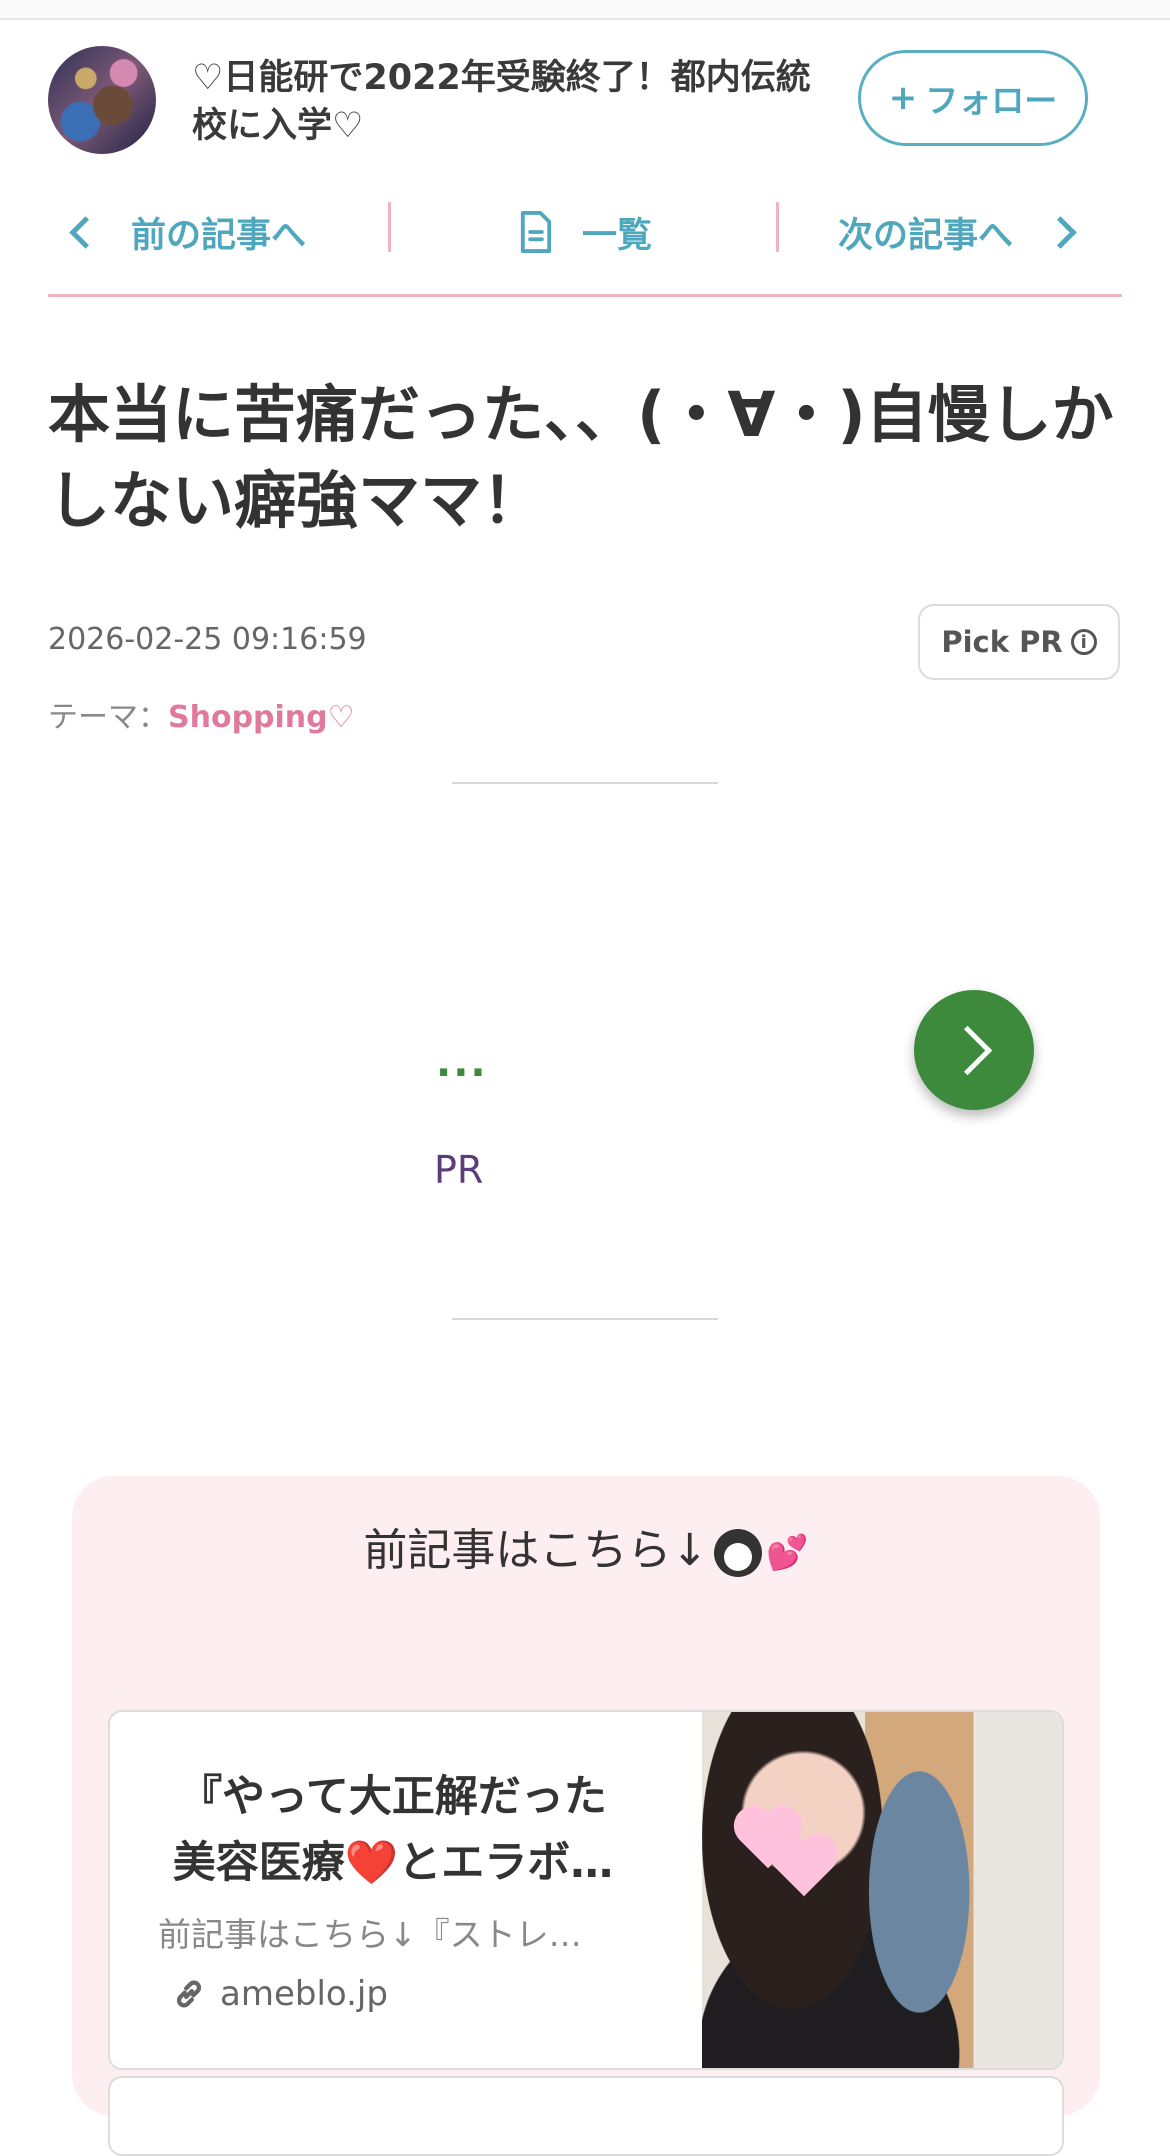 The width and height of the screenshot is (1170, 2156). Describe the element at coordinates (585, 783) in the screenshot. I see `ad-top-divider` at that location.